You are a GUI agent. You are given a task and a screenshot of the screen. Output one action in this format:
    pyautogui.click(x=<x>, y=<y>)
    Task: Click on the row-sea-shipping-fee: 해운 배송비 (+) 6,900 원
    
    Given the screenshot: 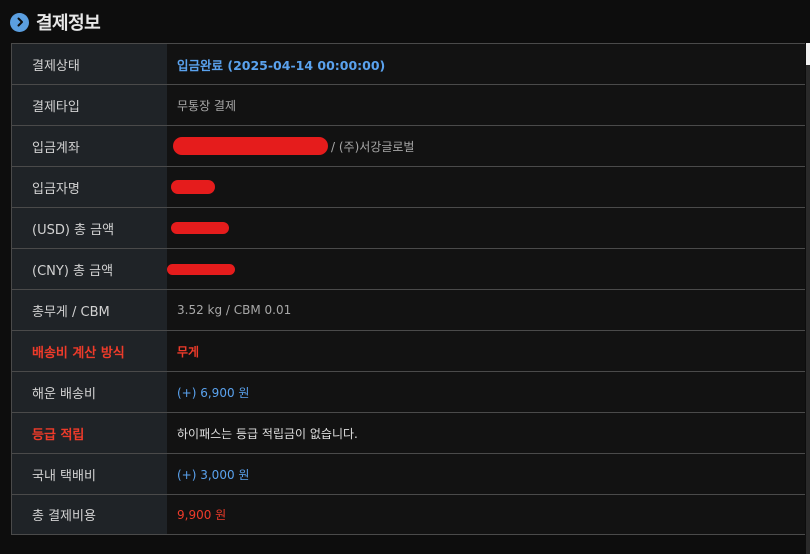 What is the action you would take?
    pyautogui.click(x=408, y=392)
    